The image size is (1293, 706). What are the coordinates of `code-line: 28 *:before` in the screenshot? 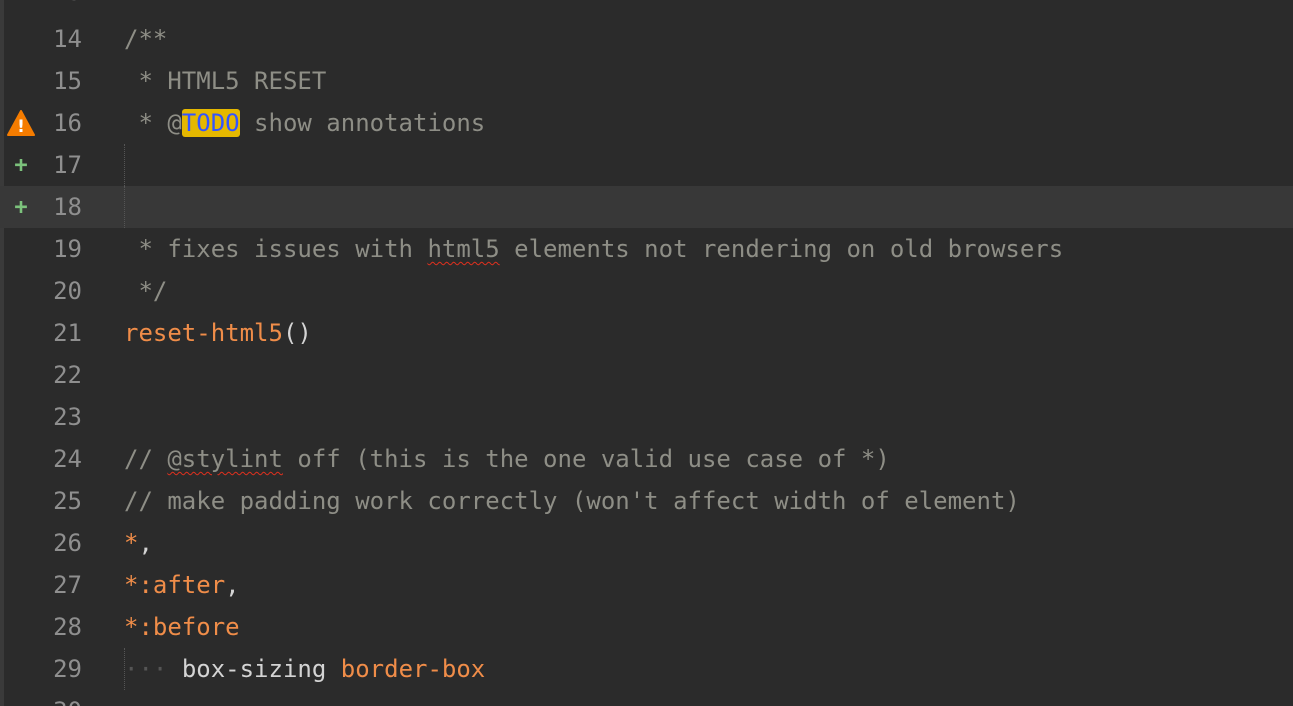 It's located at (646, 627).